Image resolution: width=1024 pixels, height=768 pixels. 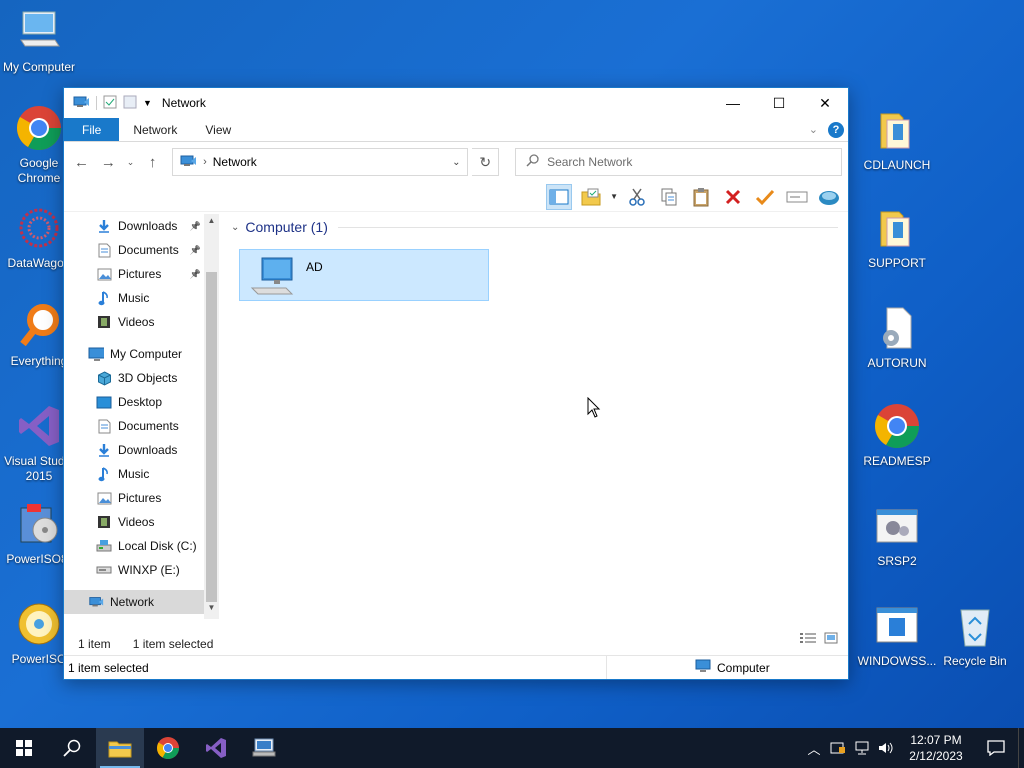 I want to click on tab-network: Network, so click(x=155, y=129).